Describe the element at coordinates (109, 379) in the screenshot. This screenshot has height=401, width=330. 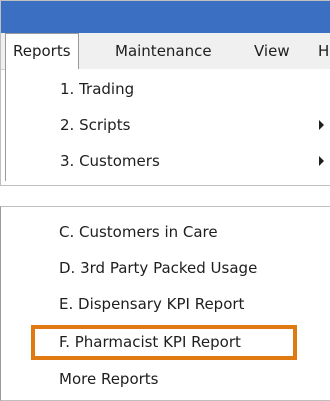
I see `menu-item-more-reports: More Reports` at that location.